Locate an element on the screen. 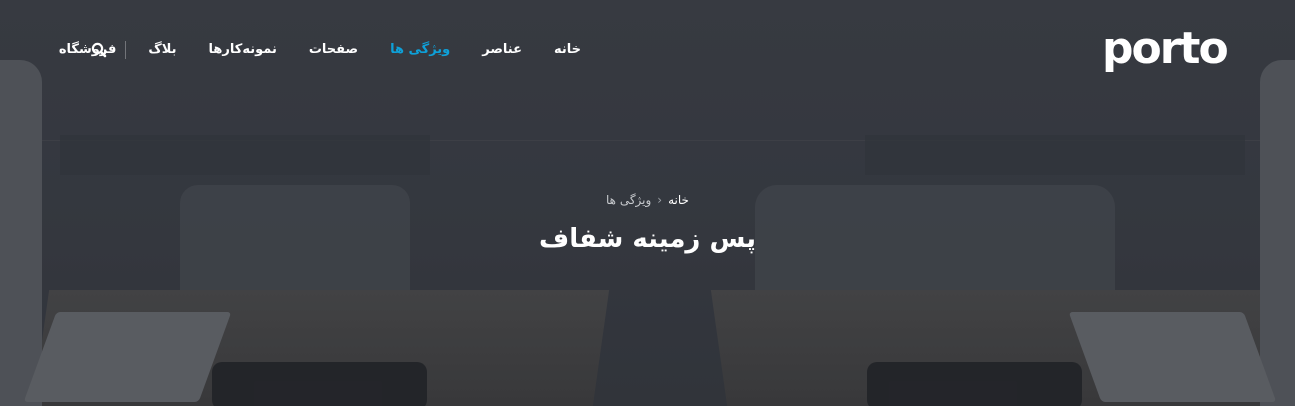 The width and height of the screenshot is (1295, 406). nav-item-shop: فروشگاه is located at coordinates (88, 50).